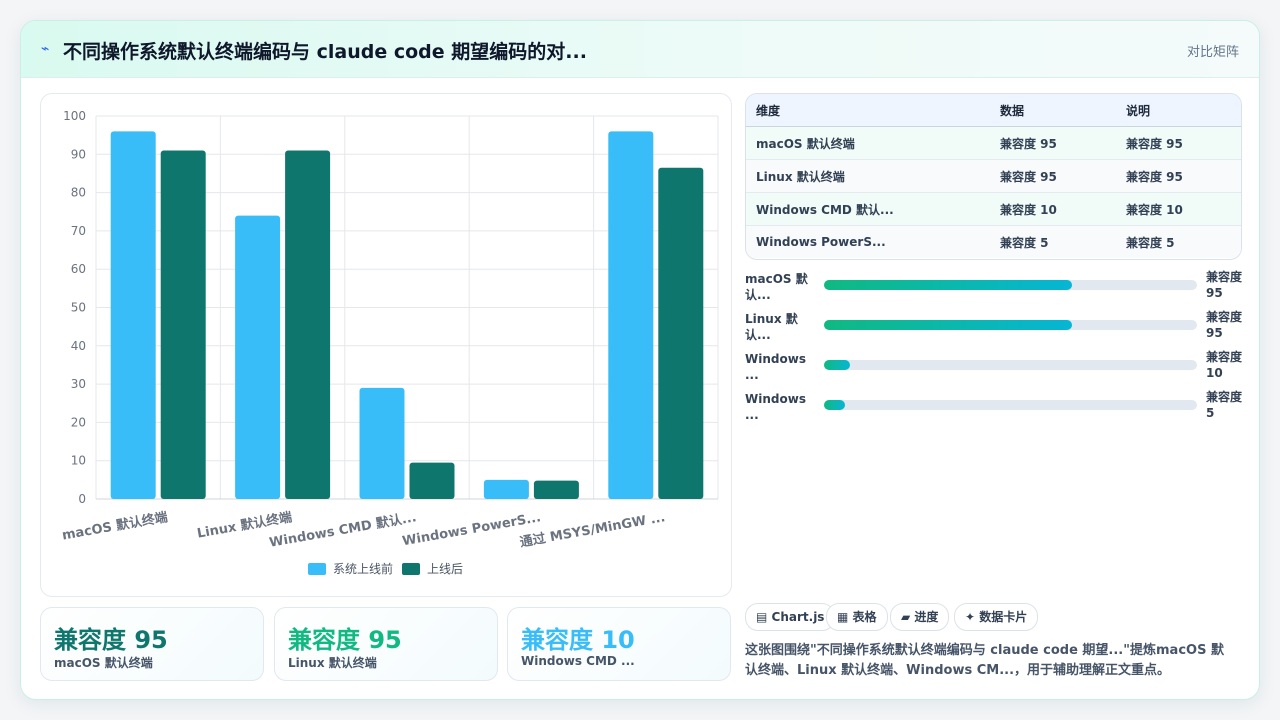 The image size is (1280, 720). Describe the element at coordinates (82, 499) in the screenshot. I see `y-tick-label: 0` at that location.